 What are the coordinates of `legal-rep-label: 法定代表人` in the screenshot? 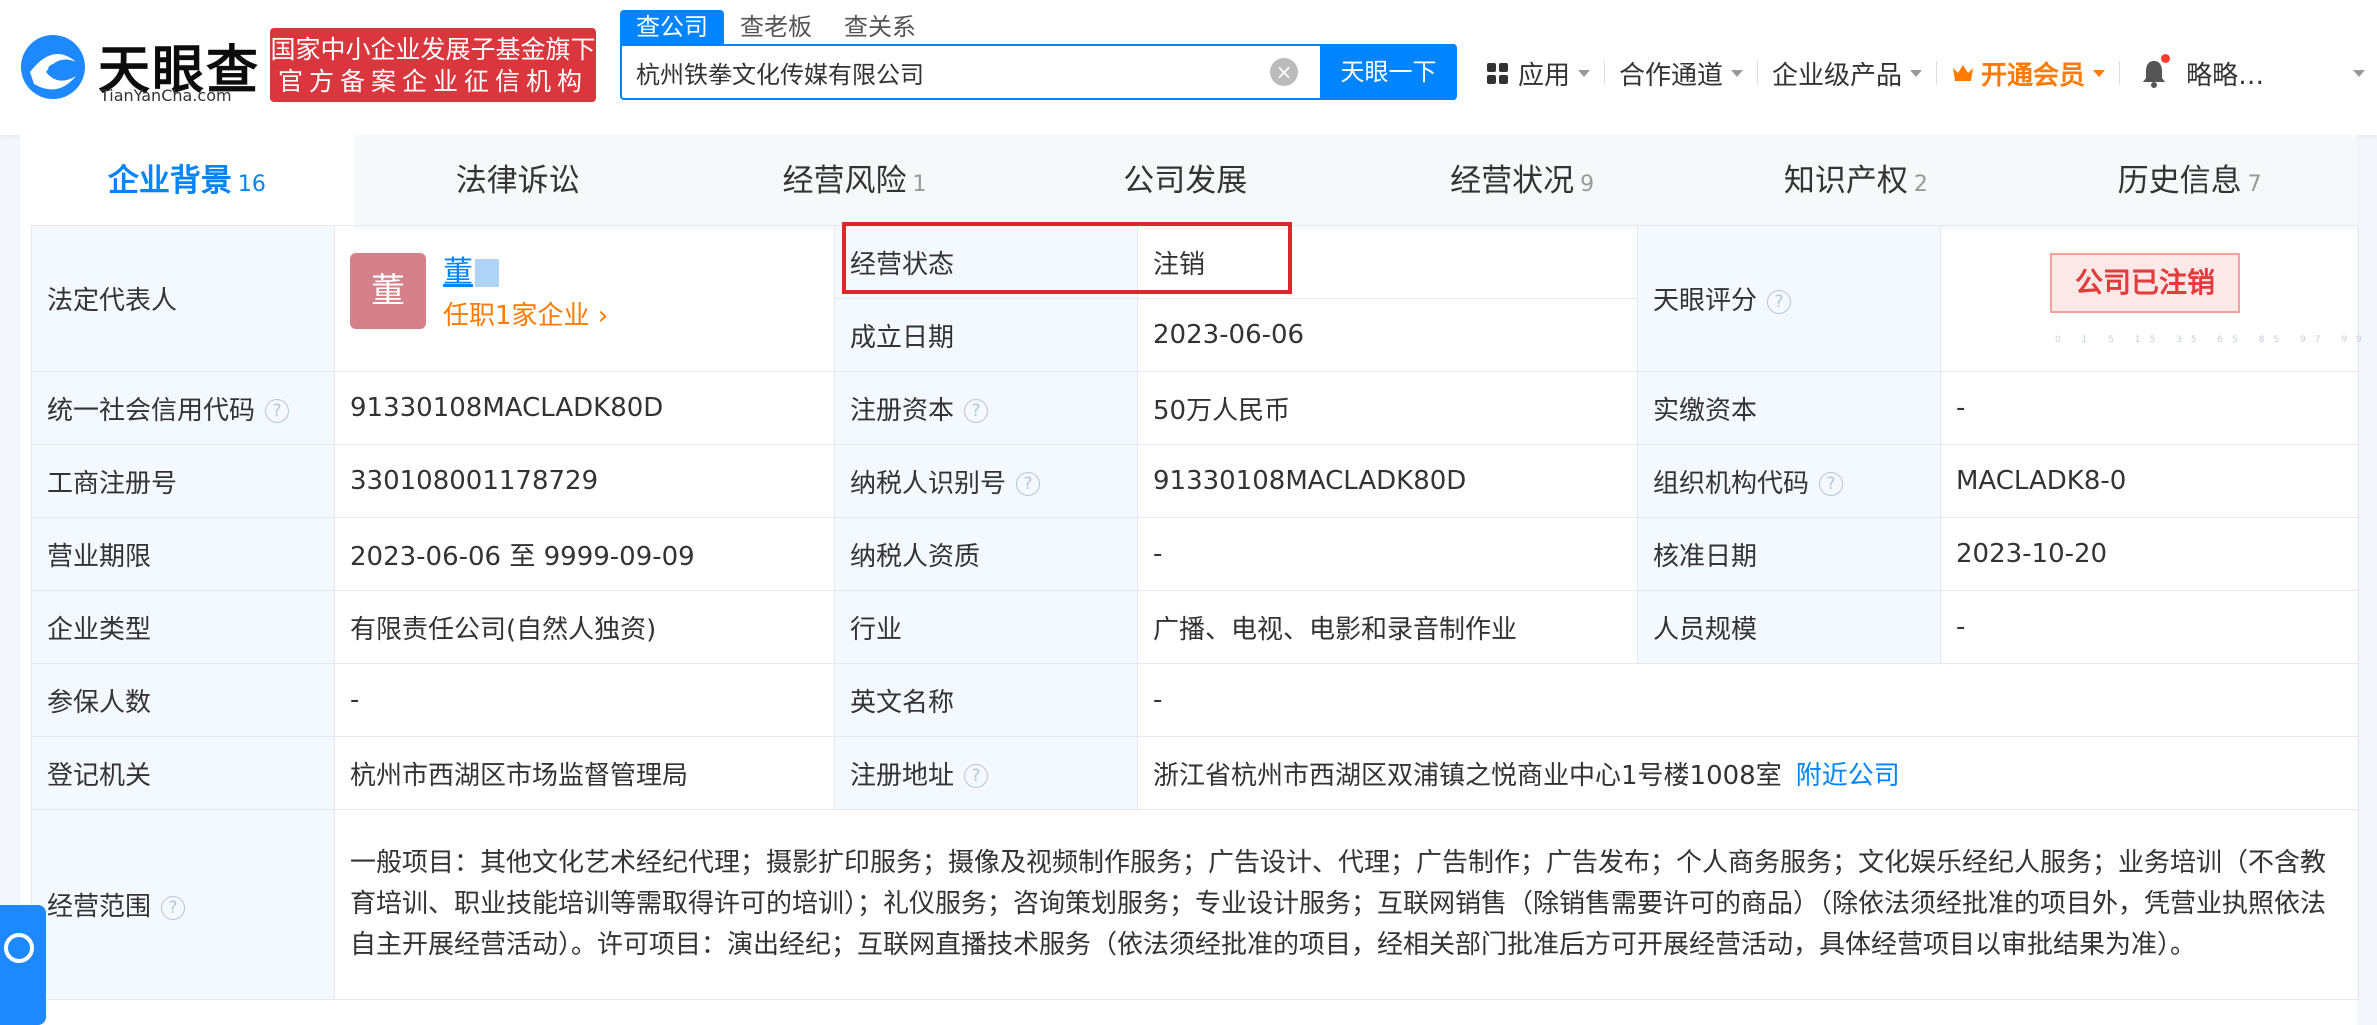 It's located at (183, 298).